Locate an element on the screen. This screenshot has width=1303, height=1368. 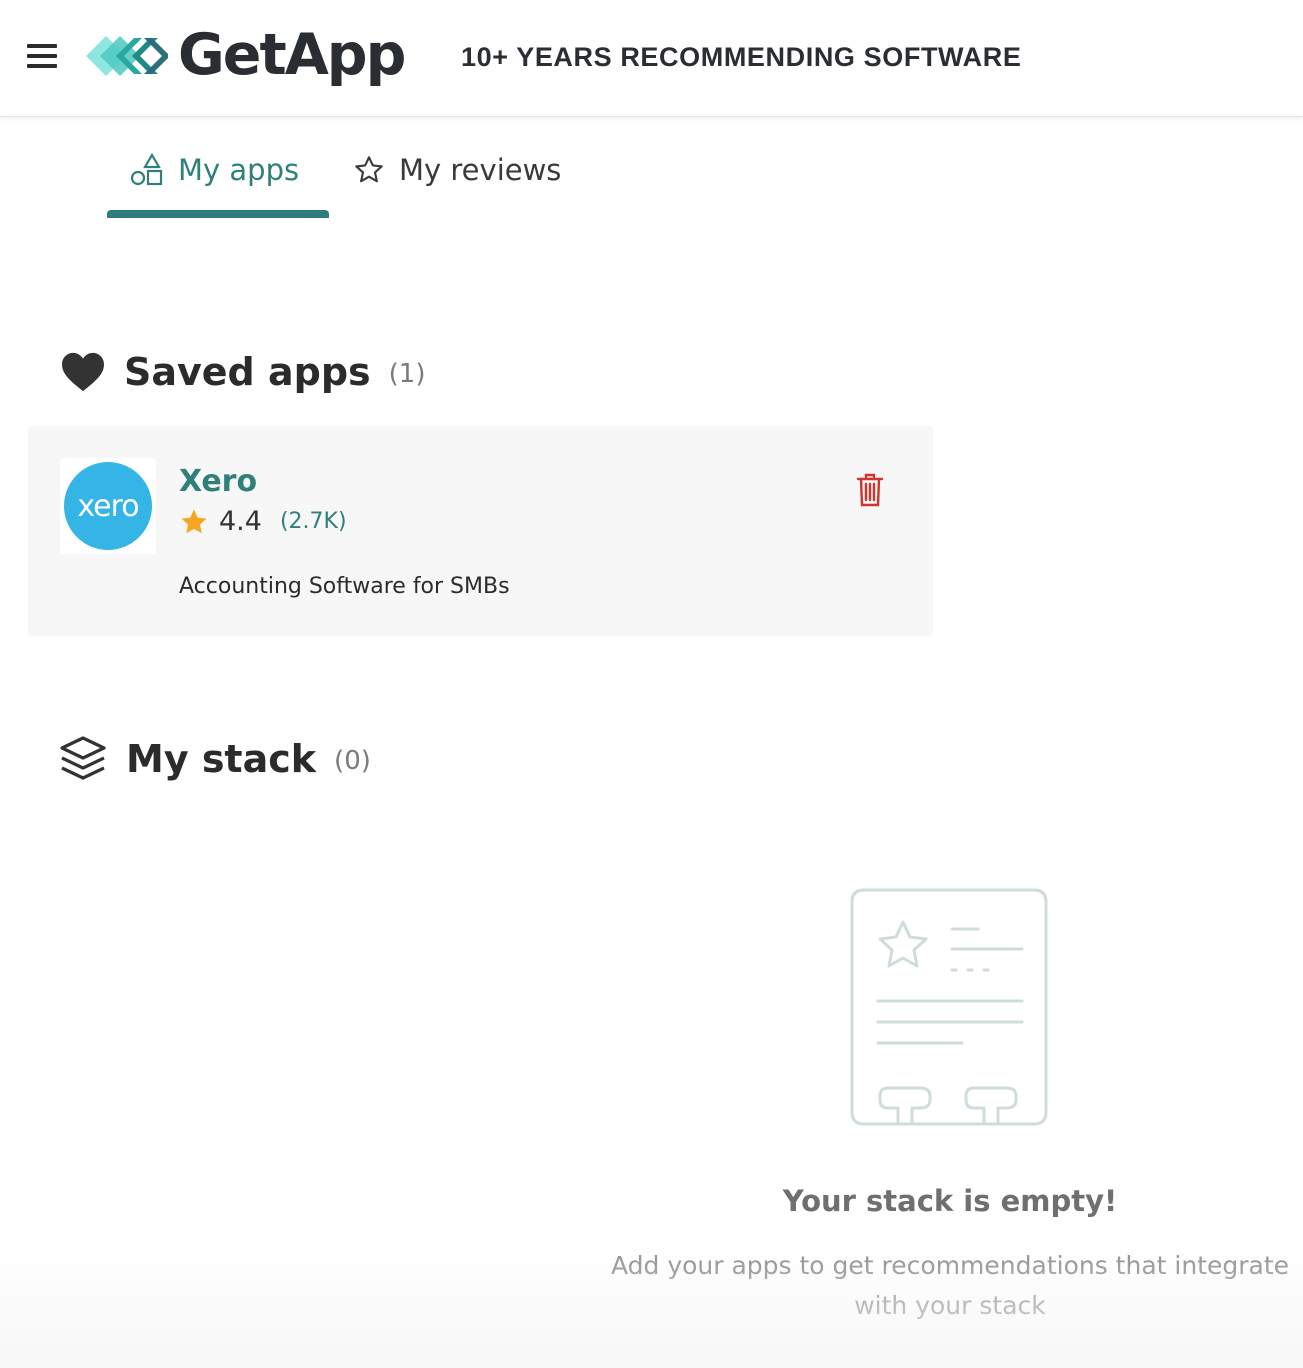
trash-icon is located at coordinates (870, 490).